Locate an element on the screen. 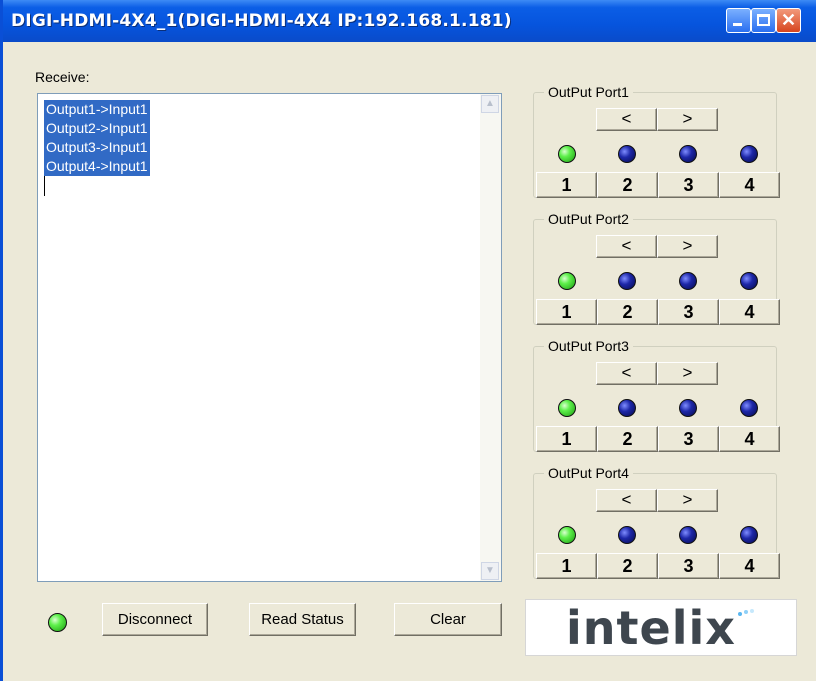  output-port-4-label: OutPut Port4 is located at coordinates (588, 473).